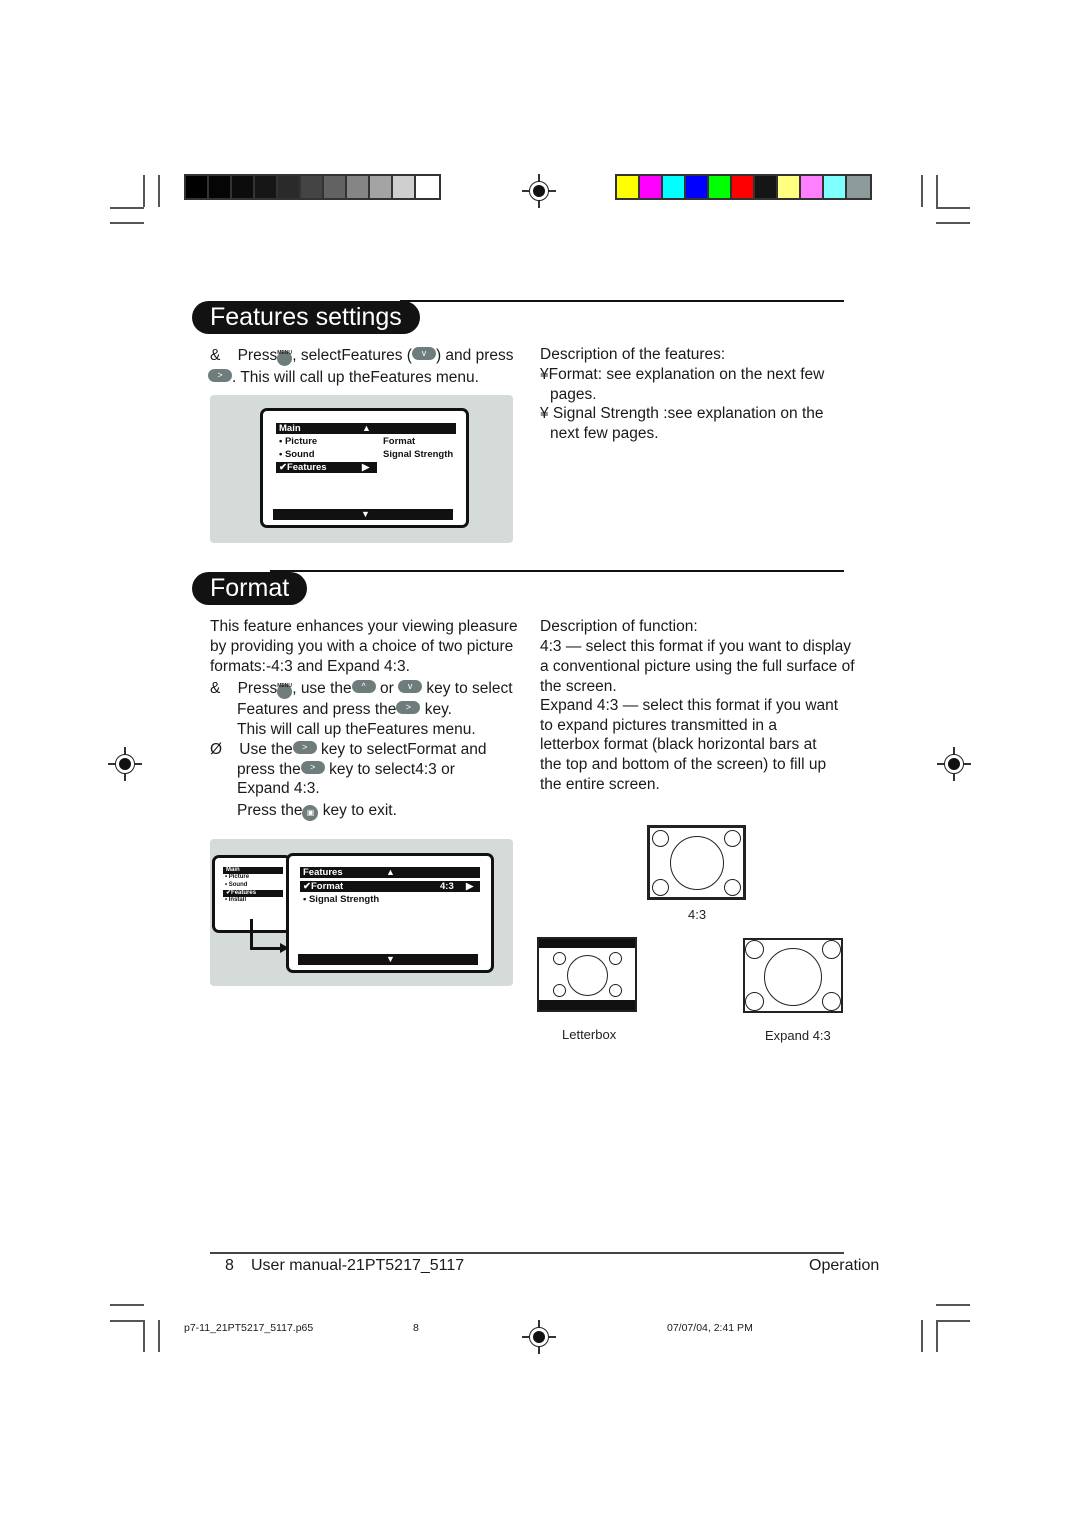  Describe the element at coordinates (573, 394) in the screenshot. I see `features-description-format-cont: pages.` at that location.